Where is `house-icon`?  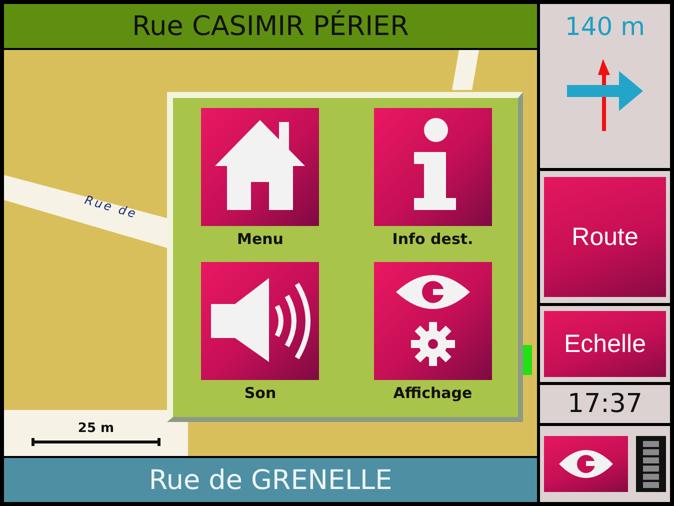 house-icon is located at coordinates (260, 165).